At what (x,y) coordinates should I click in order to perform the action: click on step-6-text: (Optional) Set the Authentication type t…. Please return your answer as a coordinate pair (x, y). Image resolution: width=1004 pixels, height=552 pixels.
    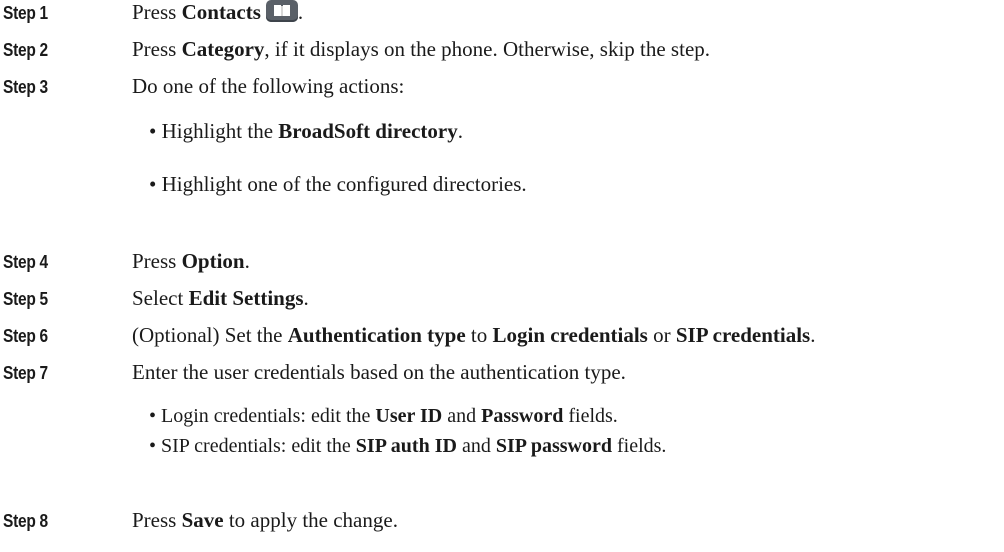
    Looking at the image, I should click on (473, 335).